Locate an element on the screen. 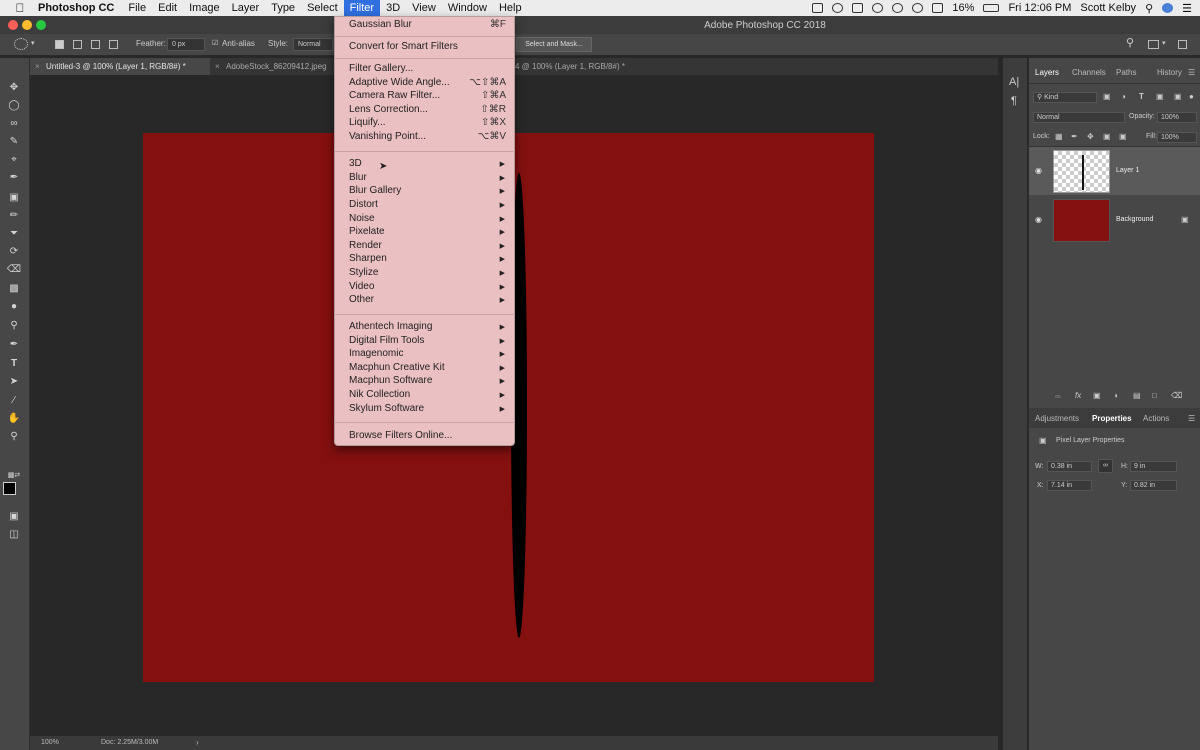 The image size is (1200, 750). tab-paths: Paths is located at coordinates (1126, 72).